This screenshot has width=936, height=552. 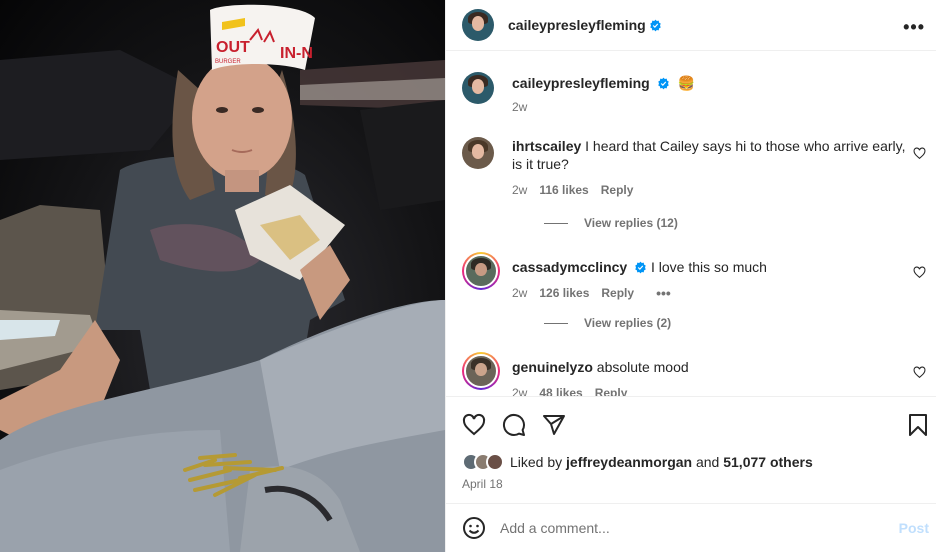 I want to click on post-header: caileypresleyfleming •••, so click(x=691, y=25).